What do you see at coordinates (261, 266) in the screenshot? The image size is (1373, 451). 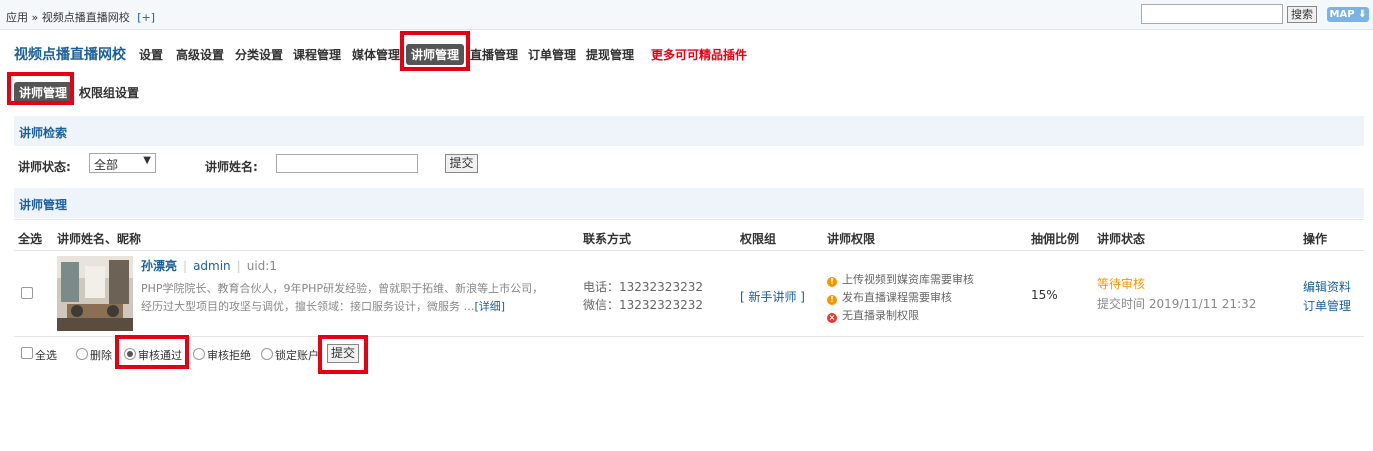 I see `lecturer-uid: uid:1` at bounding box center [261, 266].